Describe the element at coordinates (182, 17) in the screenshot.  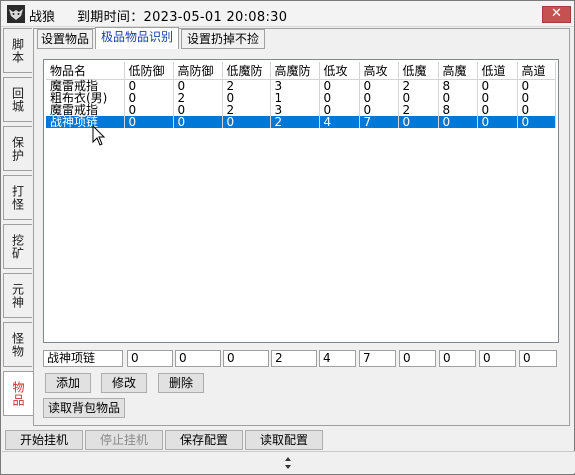
I see `expiry-time: 到期时间：2023-05-01 20:08:30` at that location.